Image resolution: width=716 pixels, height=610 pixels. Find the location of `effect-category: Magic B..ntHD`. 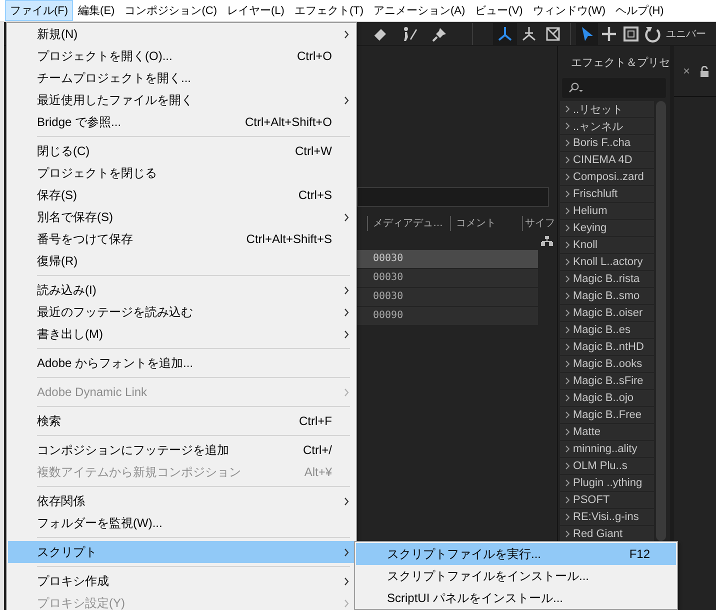

effect-category: Magic B..ntHD is located at coordinates (607, 347).